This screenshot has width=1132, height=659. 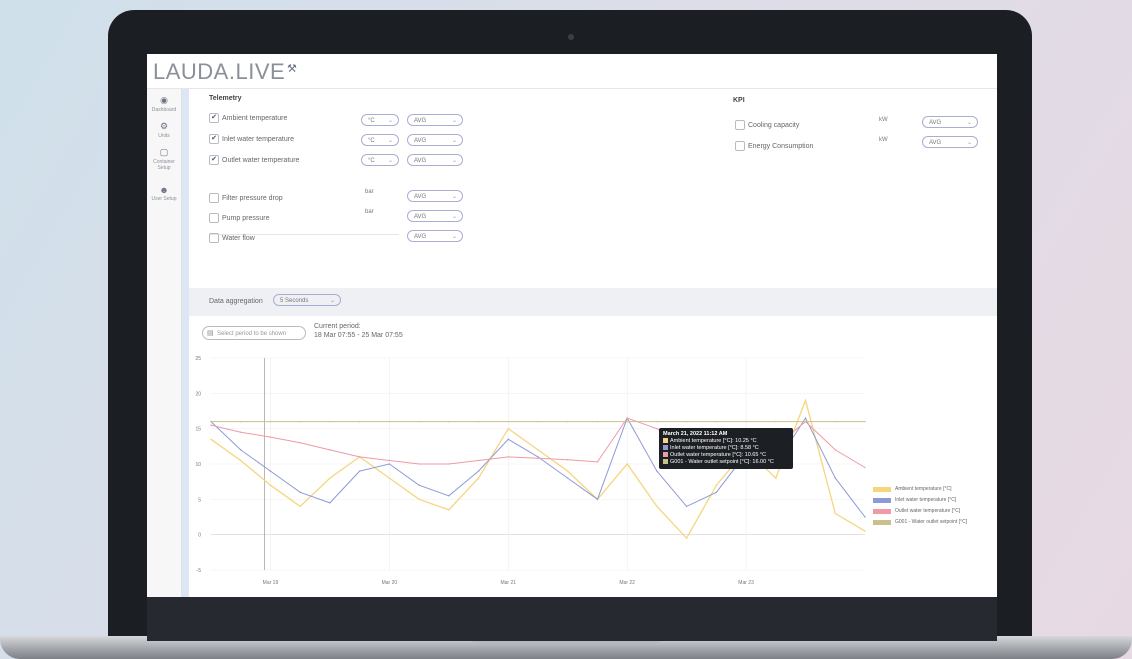 I want to click on kpi-label: Cooling capacity, so click(x=774, y=125).